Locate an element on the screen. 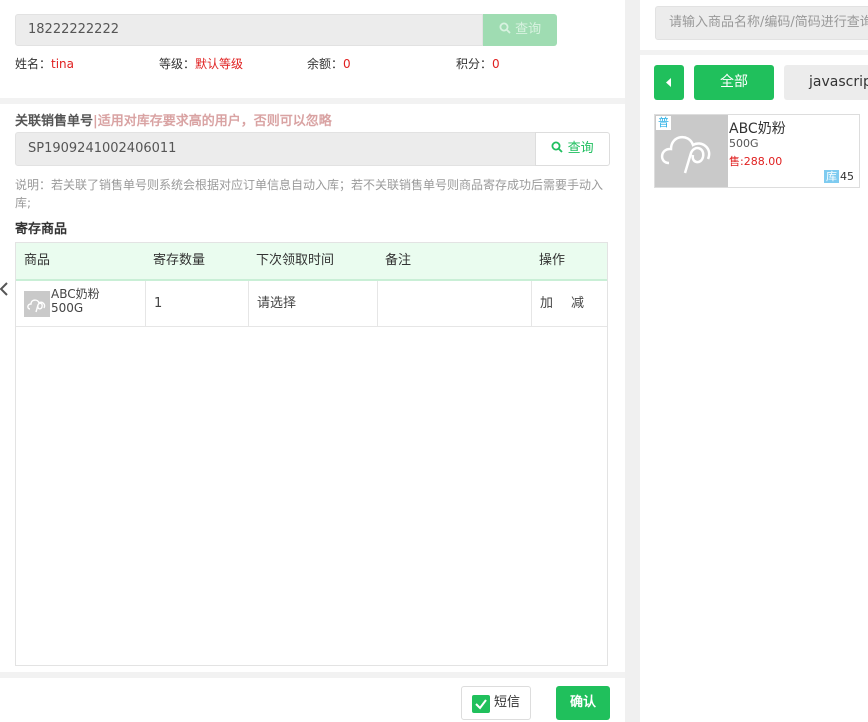 Image resolution: width=868 pixels, height=722 pixels. tab-prev-button is located at coordinates (669, 82).